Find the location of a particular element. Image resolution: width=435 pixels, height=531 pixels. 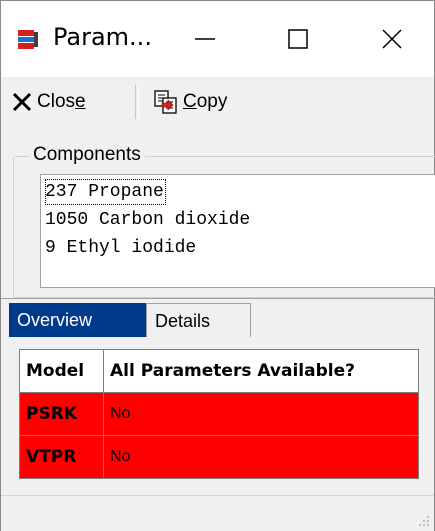

table-row: VTPR No is located at coordinates (219, 456).